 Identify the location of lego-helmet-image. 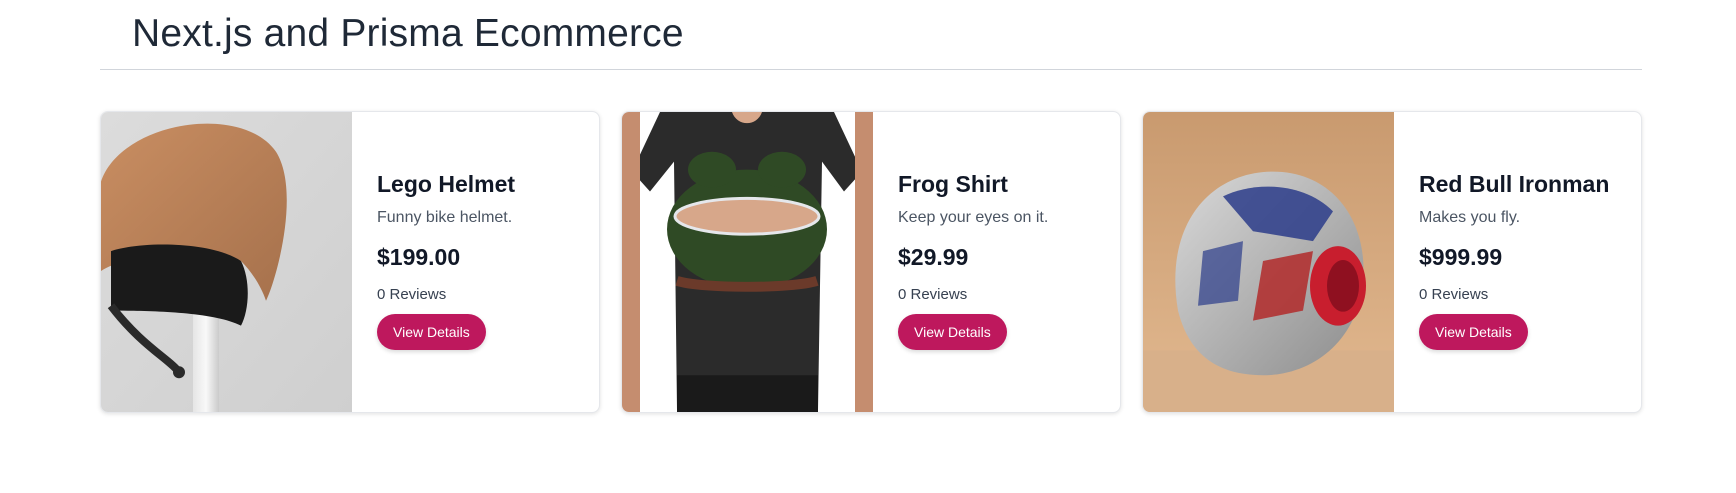
(226, 262).